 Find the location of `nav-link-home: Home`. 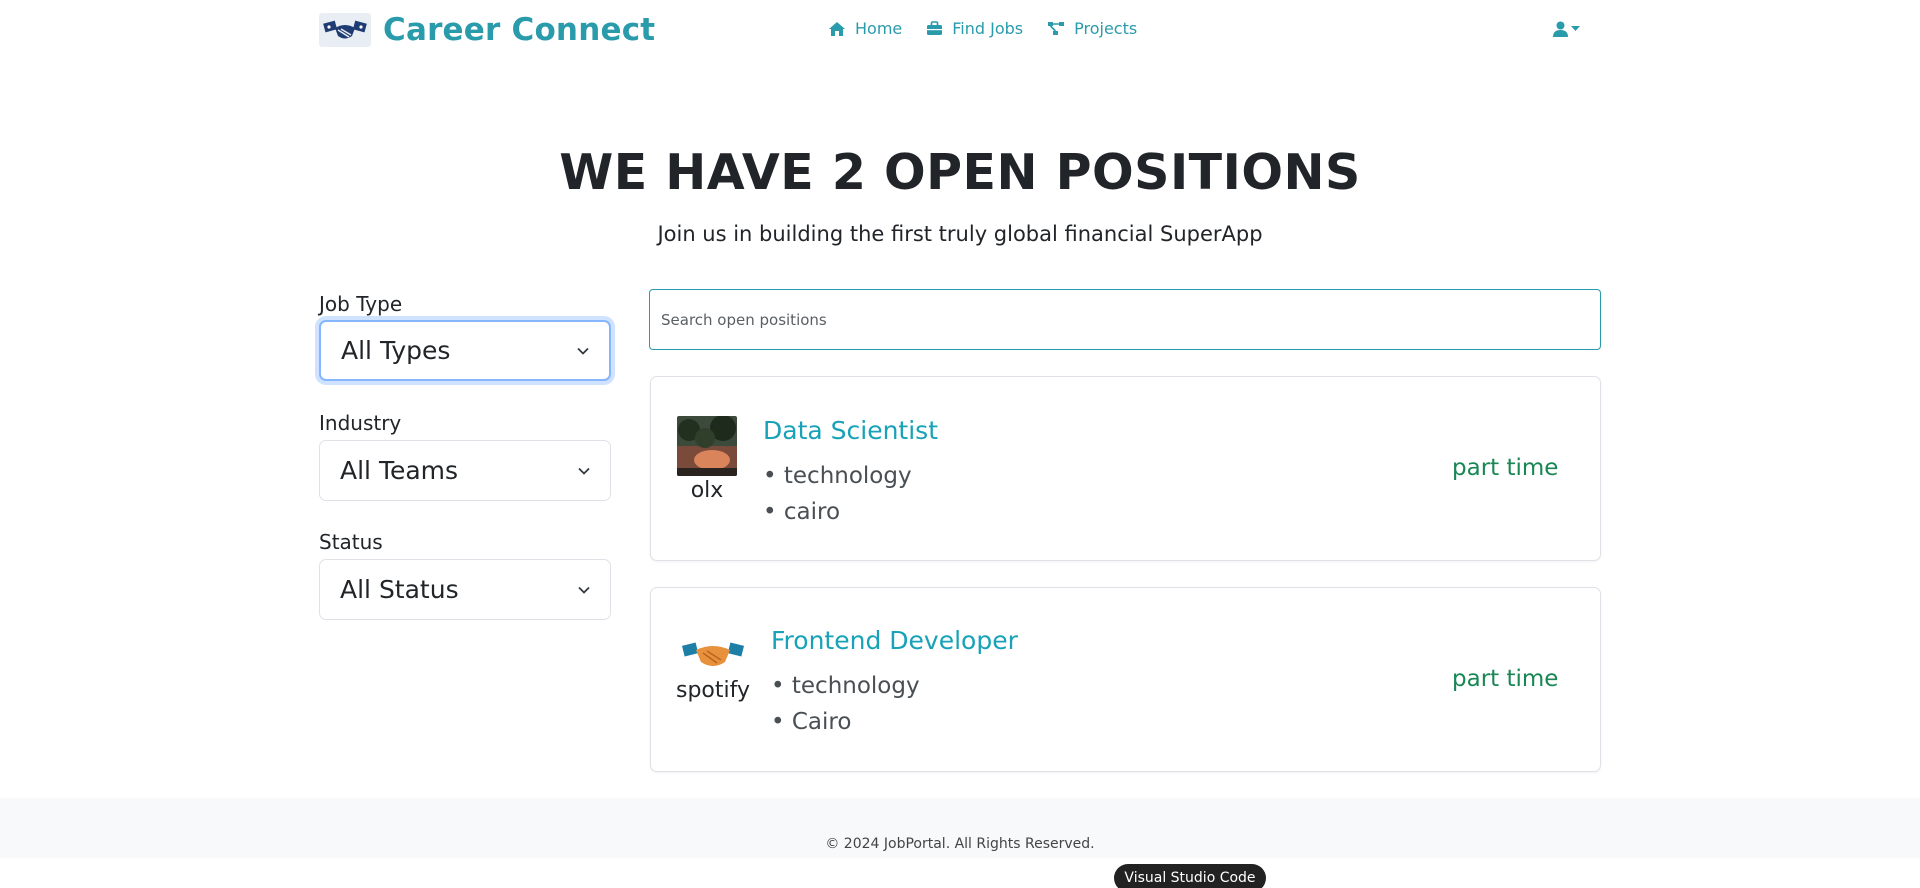

nav-link-home: Home is located at coordinates (865, 28).